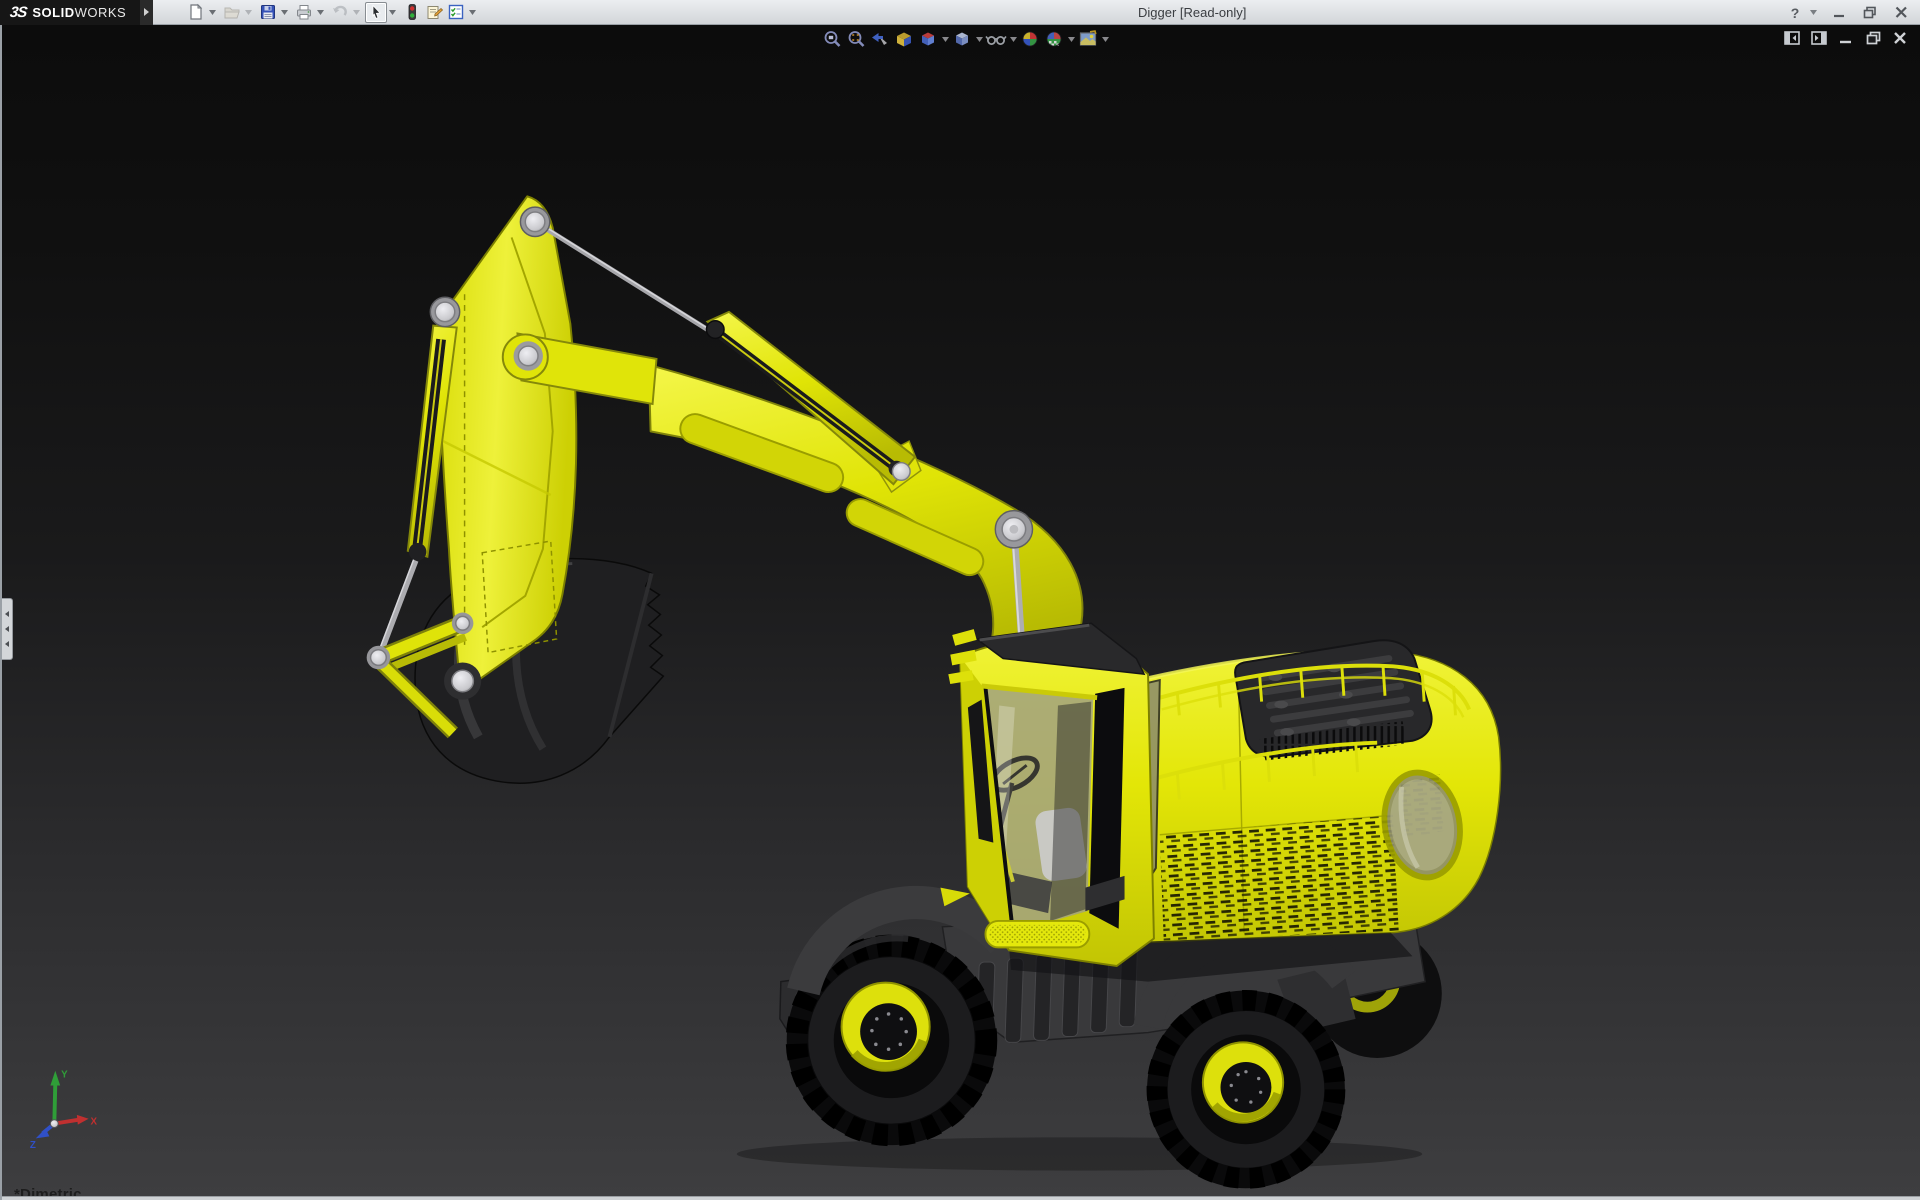 The width and height of the screenshot is (1920, 1200). I want to click on status-bar-edge, so click(961, 1198).